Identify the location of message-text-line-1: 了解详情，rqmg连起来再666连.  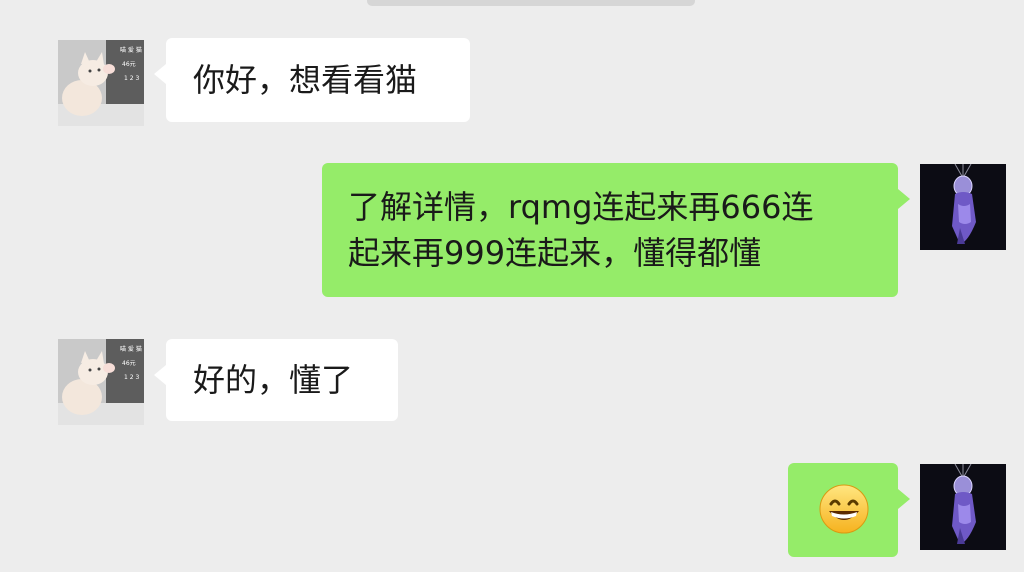
(581, 207).